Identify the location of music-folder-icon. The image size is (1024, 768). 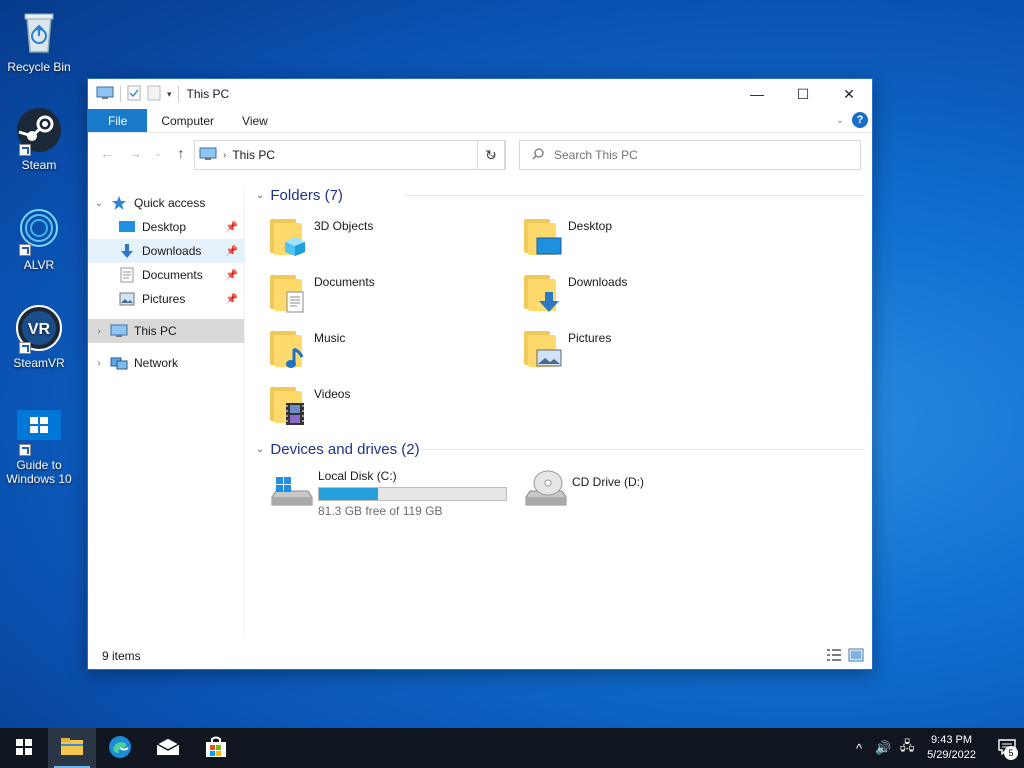
(288, 347).